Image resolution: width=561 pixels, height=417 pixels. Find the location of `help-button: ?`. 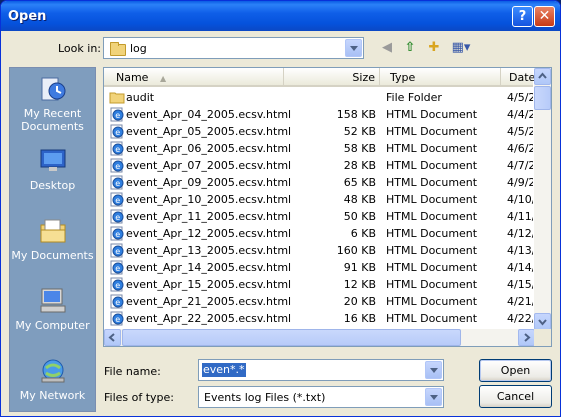

help-button: ? is located at coordinates (522, 16).